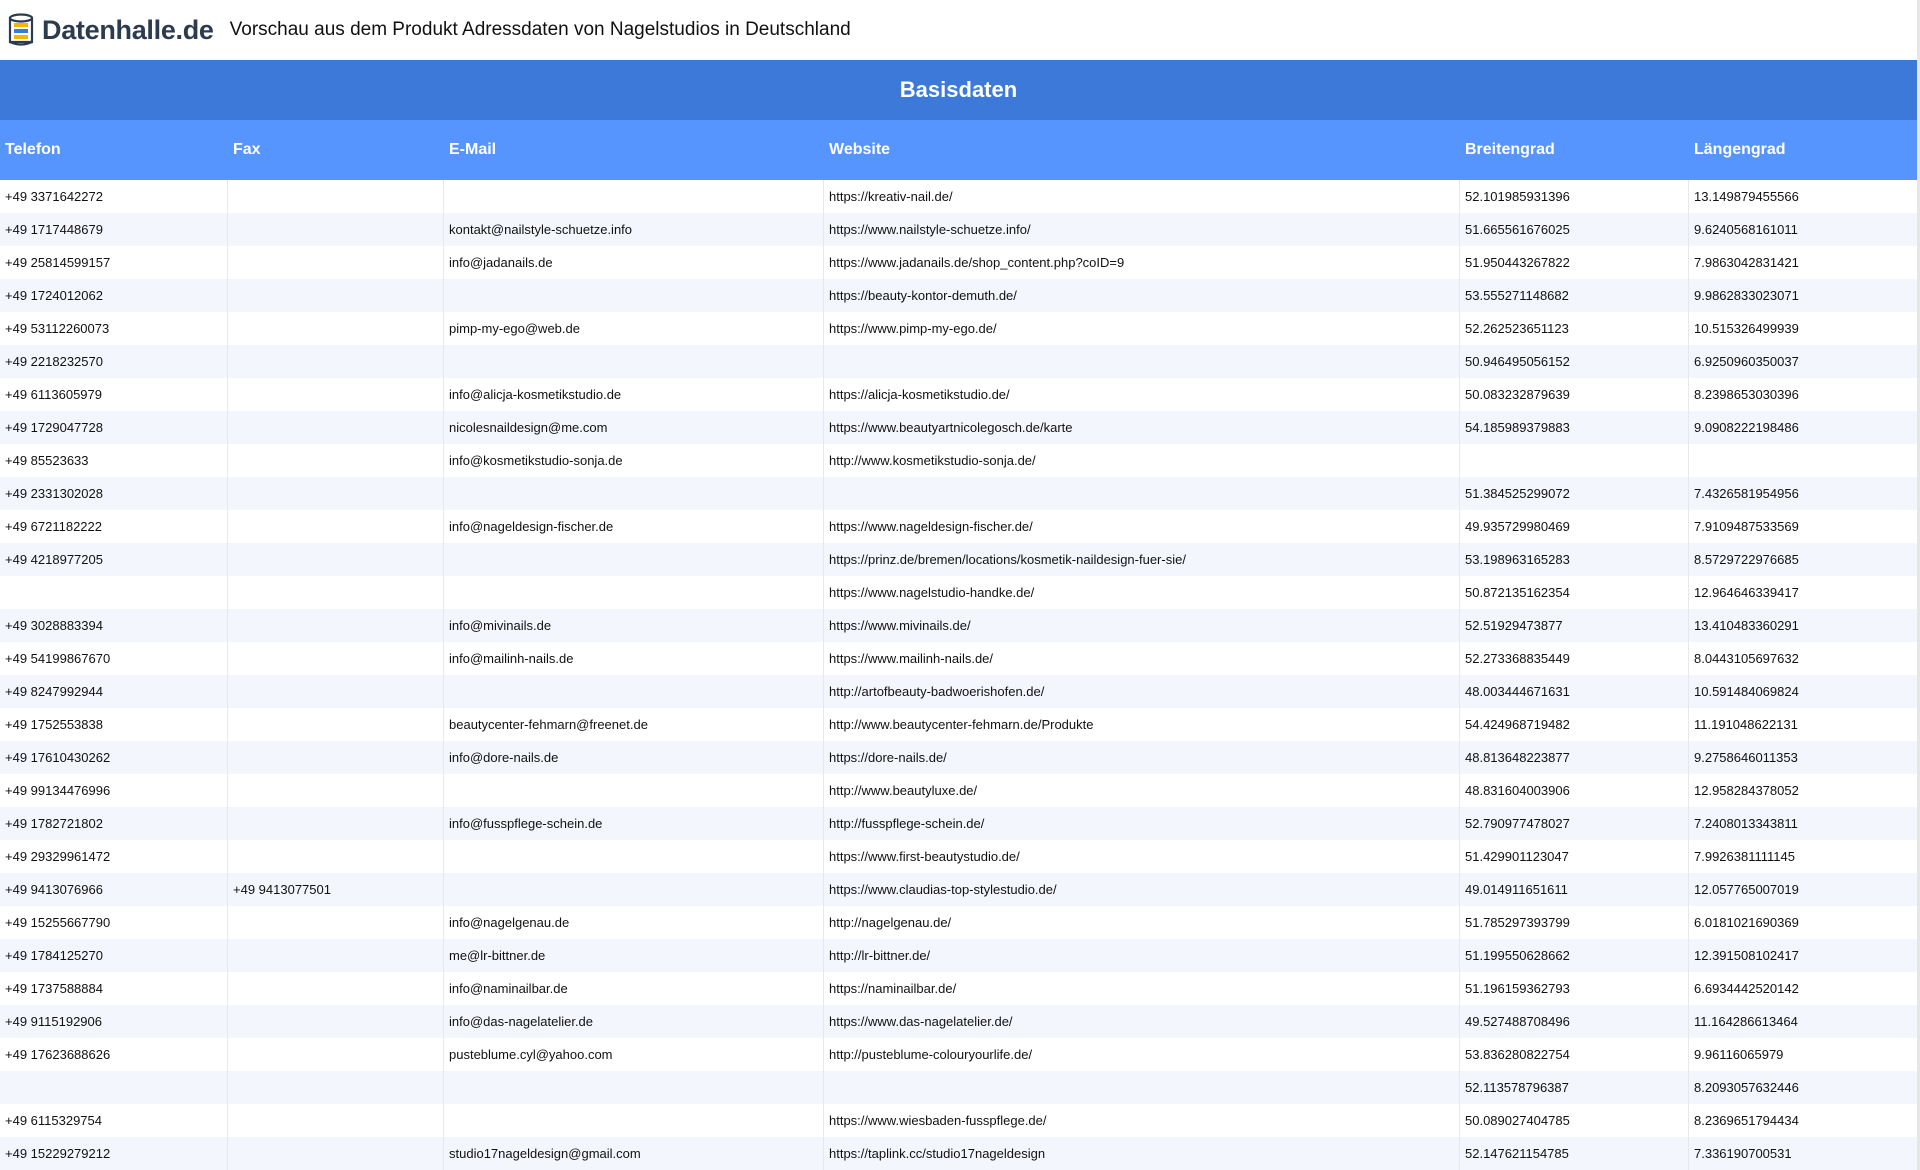  What do you see at coordinates (1746, 625) in the screenshot?
I see `laengengrad-cell: 13.410483360291` at bounding box center [1746, 625].